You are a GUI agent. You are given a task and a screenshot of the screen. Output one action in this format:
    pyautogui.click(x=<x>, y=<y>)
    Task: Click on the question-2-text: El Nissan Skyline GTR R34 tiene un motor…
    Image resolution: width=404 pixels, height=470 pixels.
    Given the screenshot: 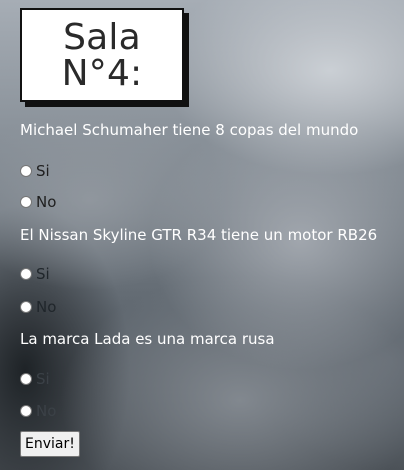 What is the action you would take?
    pyautogui.click(x=199, y=235)
    